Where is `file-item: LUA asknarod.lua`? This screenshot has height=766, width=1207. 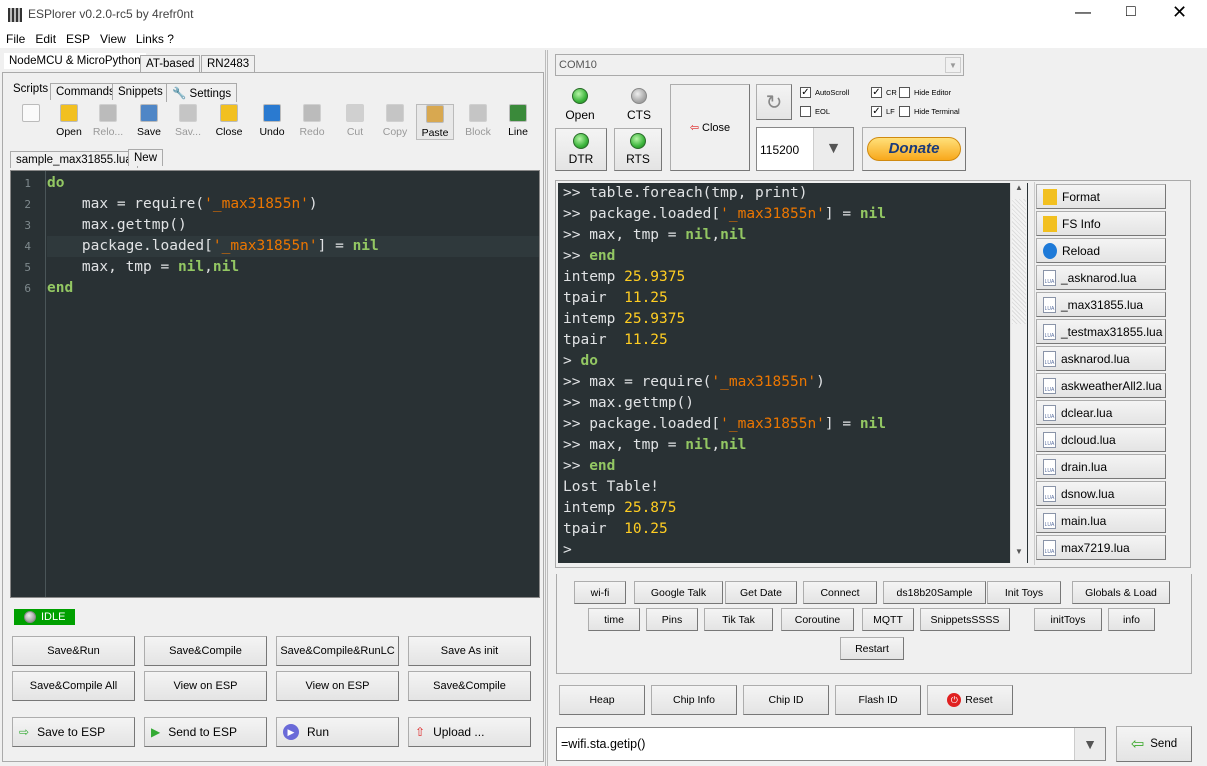 file-item: LUA asknarod.lua is located at coordinates (1101, 358).